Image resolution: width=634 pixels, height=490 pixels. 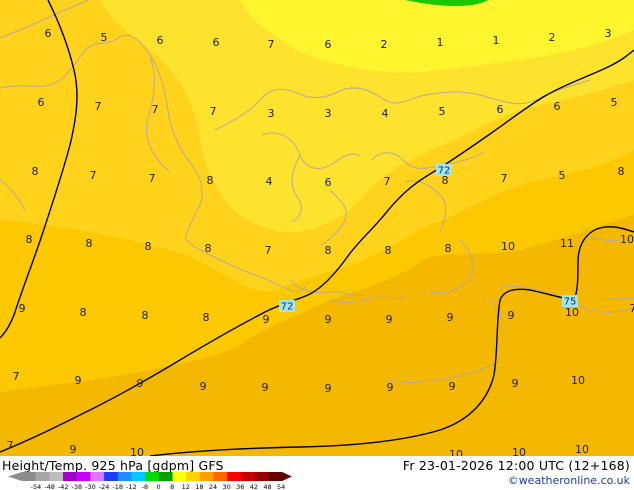 What do you see at coordinates (240, 486) in the screenshot?
I see `color-scale-tick-label: 36` at bounding box center [240, 486].